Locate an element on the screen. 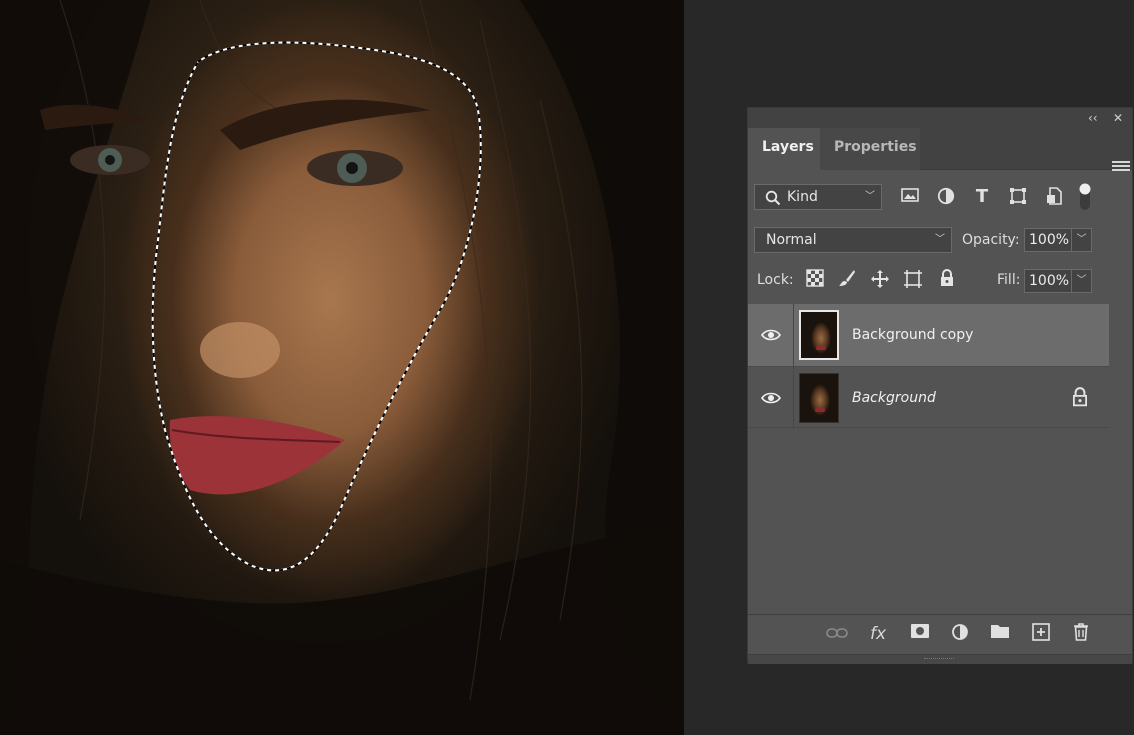 The image size is (1134, 735). layer-name: Background is located at coordinates (894, 398).